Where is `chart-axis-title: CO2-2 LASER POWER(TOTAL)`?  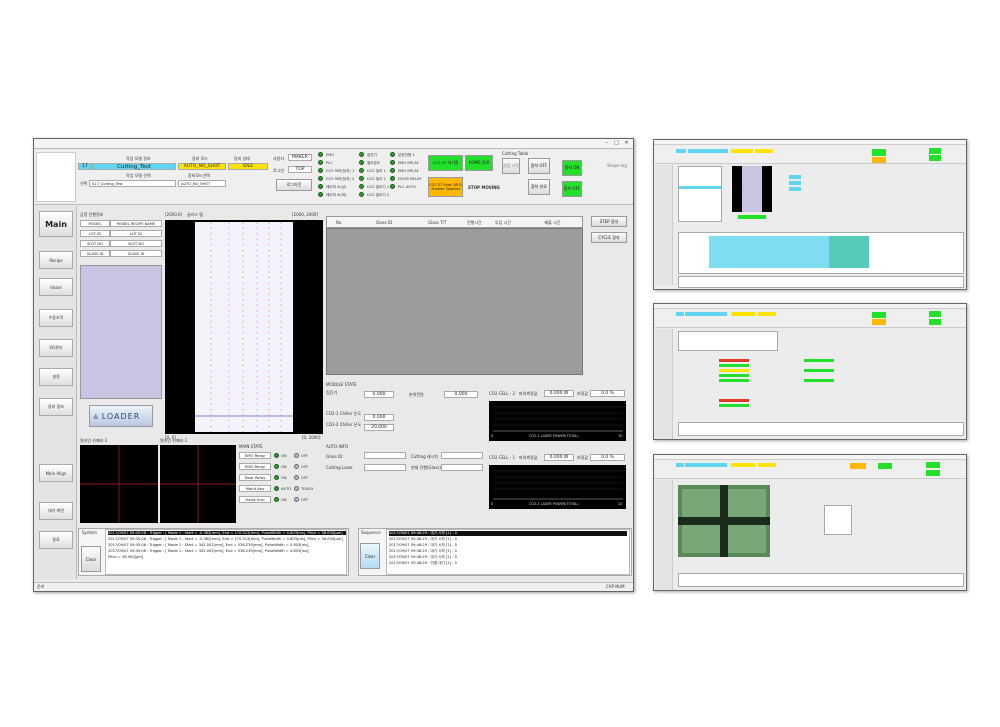 chart-axis-title: CO2-2 LASER POWER(TOTAL) is located at coordinates (554, 436).